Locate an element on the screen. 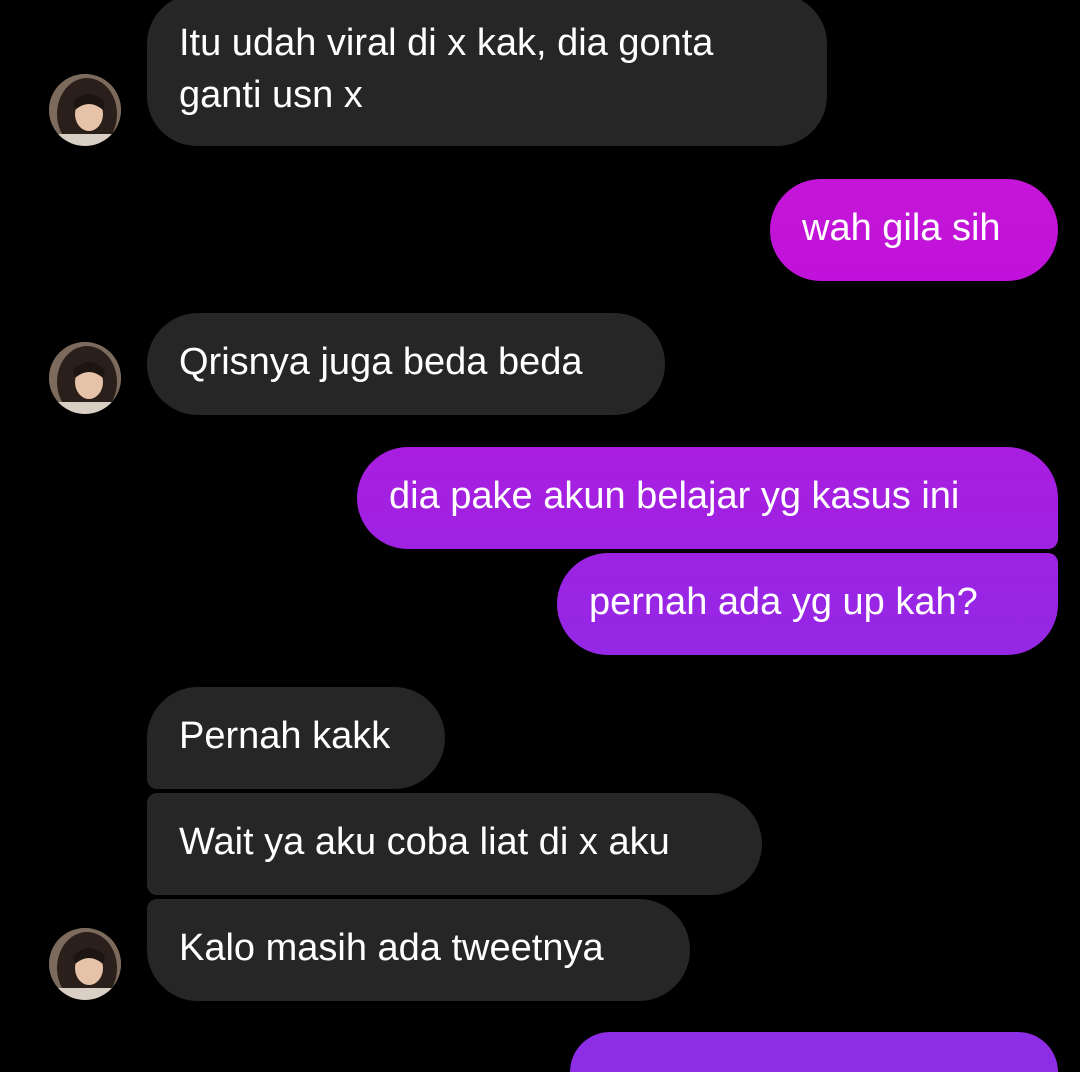 This screenshot has height=1072, width=1080. incoming-message: Kalo masih ada tweetnya is located at coordinates (418, 950).